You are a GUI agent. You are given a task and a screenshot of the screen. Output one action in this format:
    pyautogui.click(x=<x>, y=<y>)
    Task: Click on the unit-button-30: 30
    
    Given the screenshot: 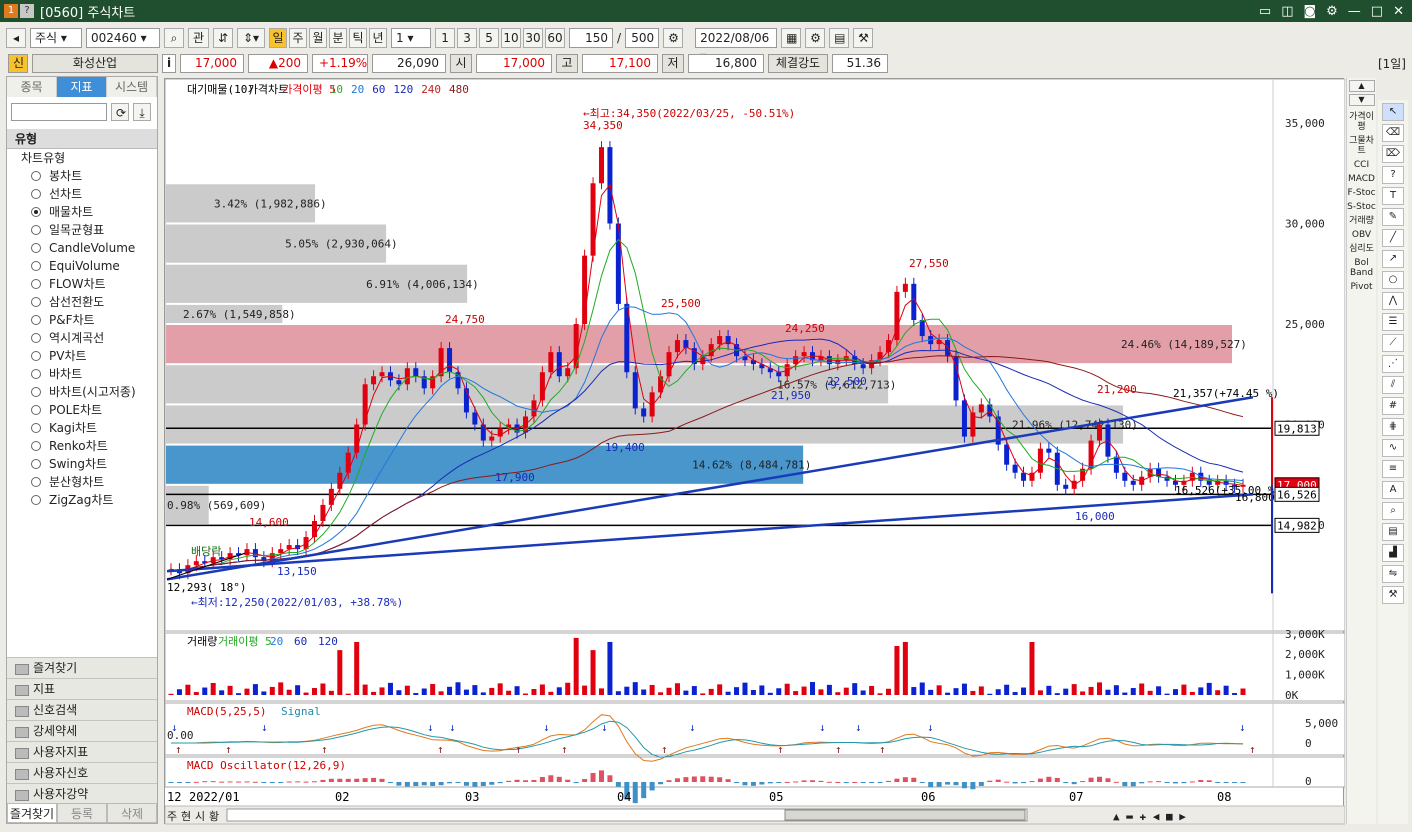 What is the action you would take?
    pyautogui.click(x=533, y=38)
    